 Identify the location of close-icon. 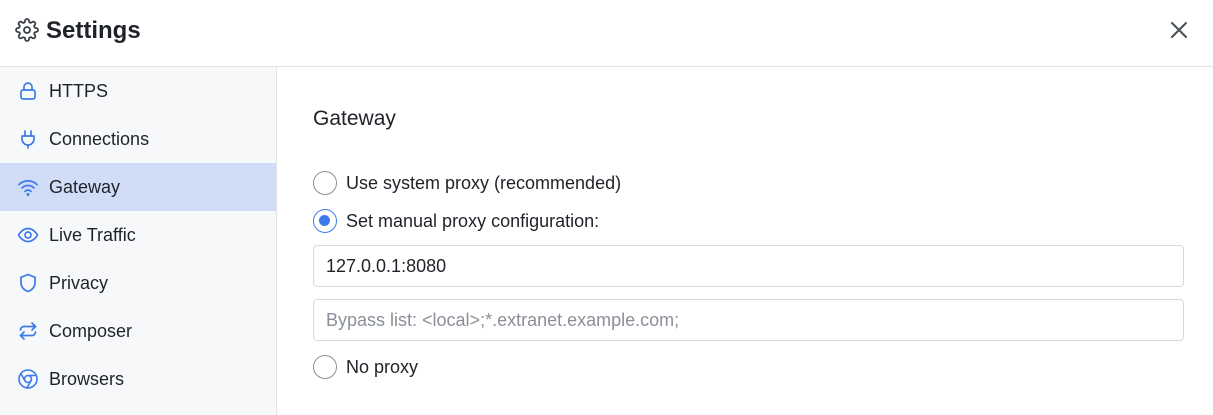
(1179, 30).